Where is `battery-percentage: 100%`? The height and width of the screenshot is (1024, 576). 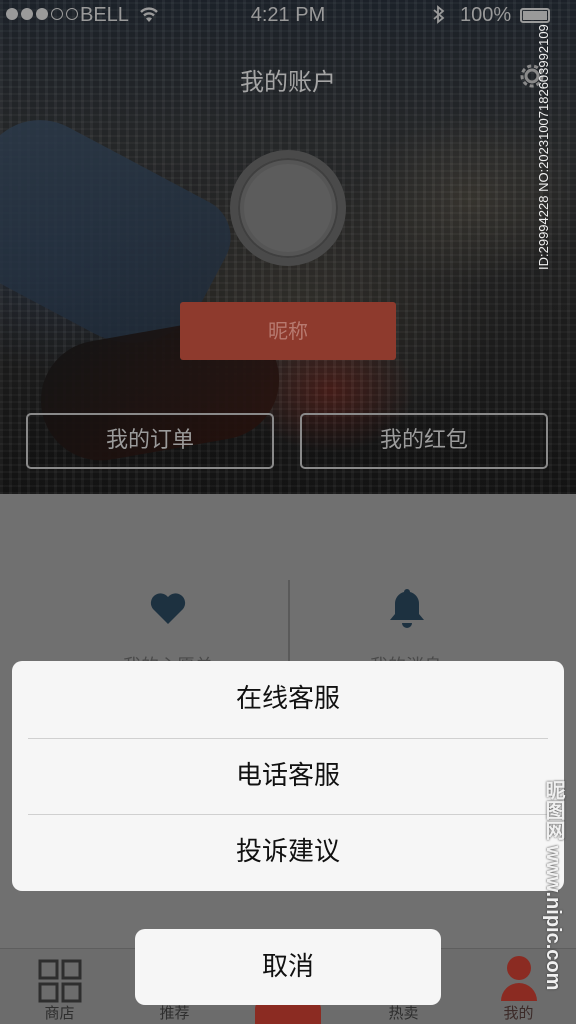 battery-percentage: 100% is located at coordinates (486, 15).